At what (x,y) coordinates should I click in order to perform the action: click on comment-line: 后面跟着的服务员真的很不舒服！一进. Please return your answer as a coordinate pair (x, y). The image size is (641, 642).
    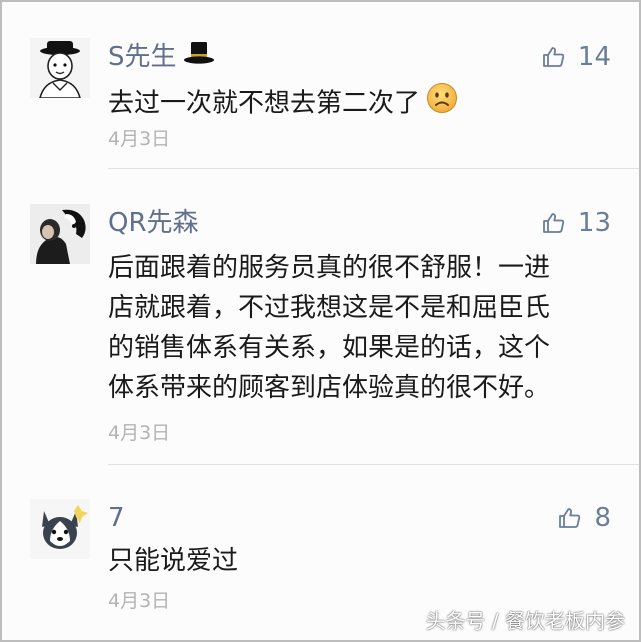
    Looking at the image, I should click on (329, 268).